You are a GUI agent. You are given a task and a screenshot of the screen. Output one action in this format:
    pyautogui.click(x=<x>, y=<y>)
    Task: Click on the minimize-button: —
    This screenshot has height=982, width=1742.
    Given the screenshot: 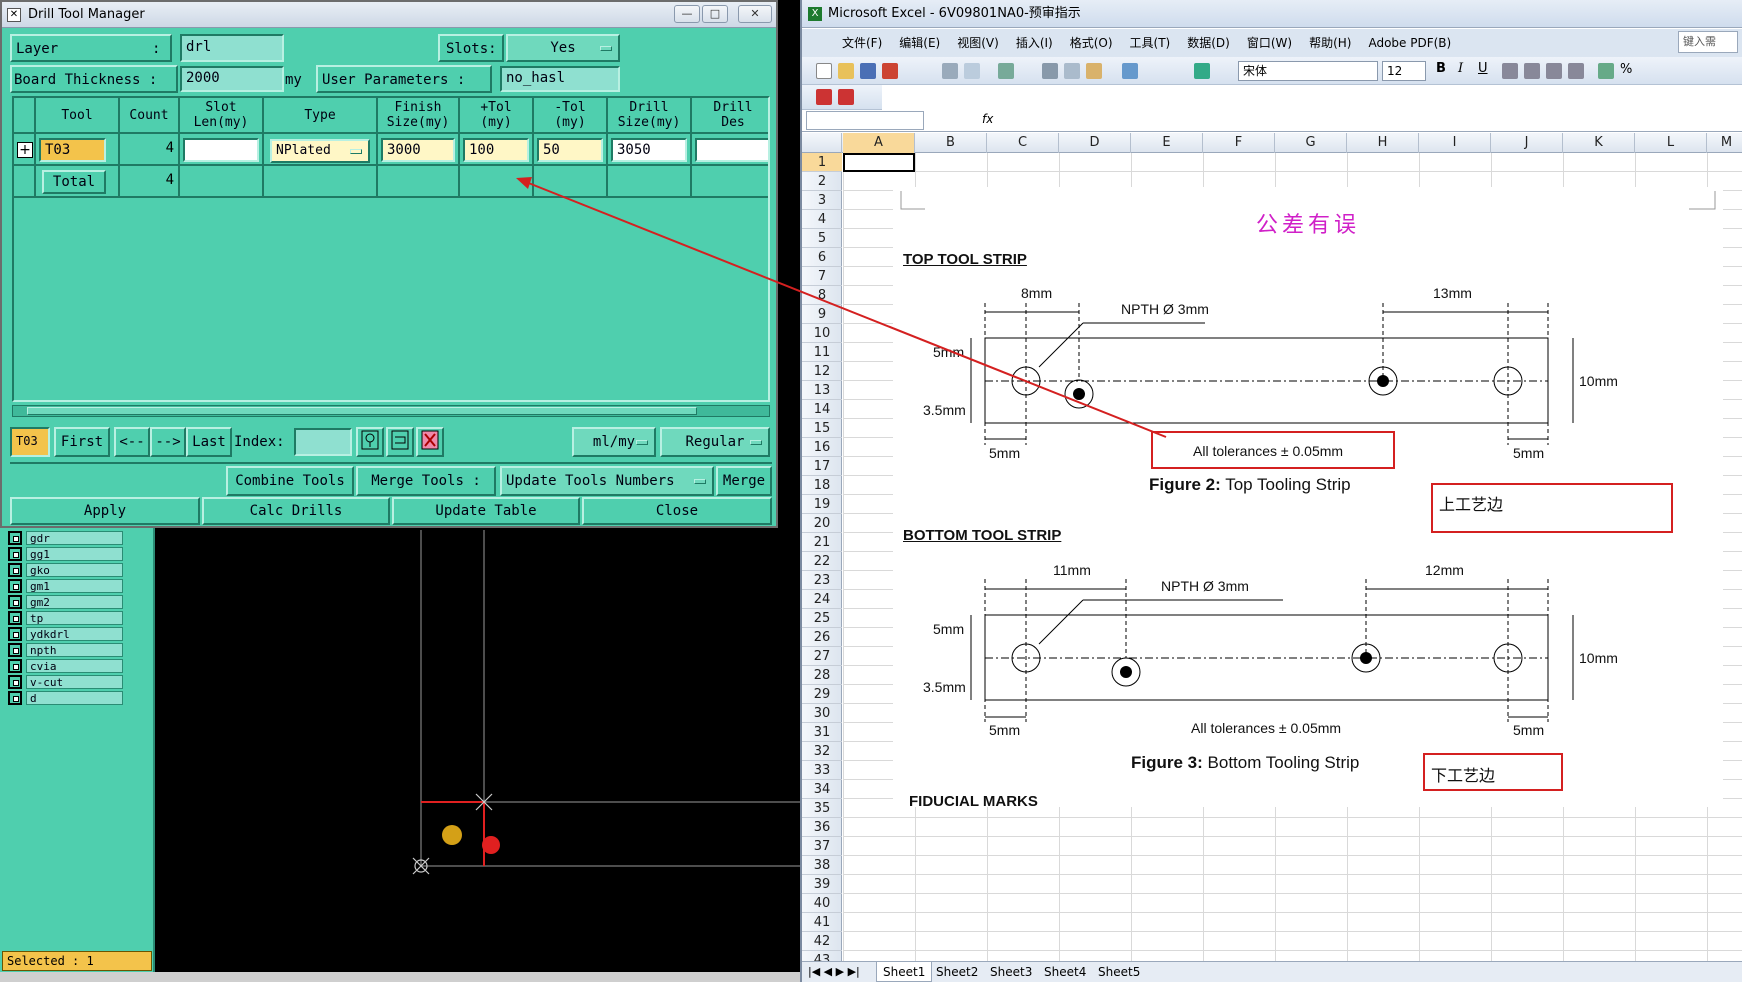 What is the action you would take?
    pyautogui.click(x=687, y=14)
    